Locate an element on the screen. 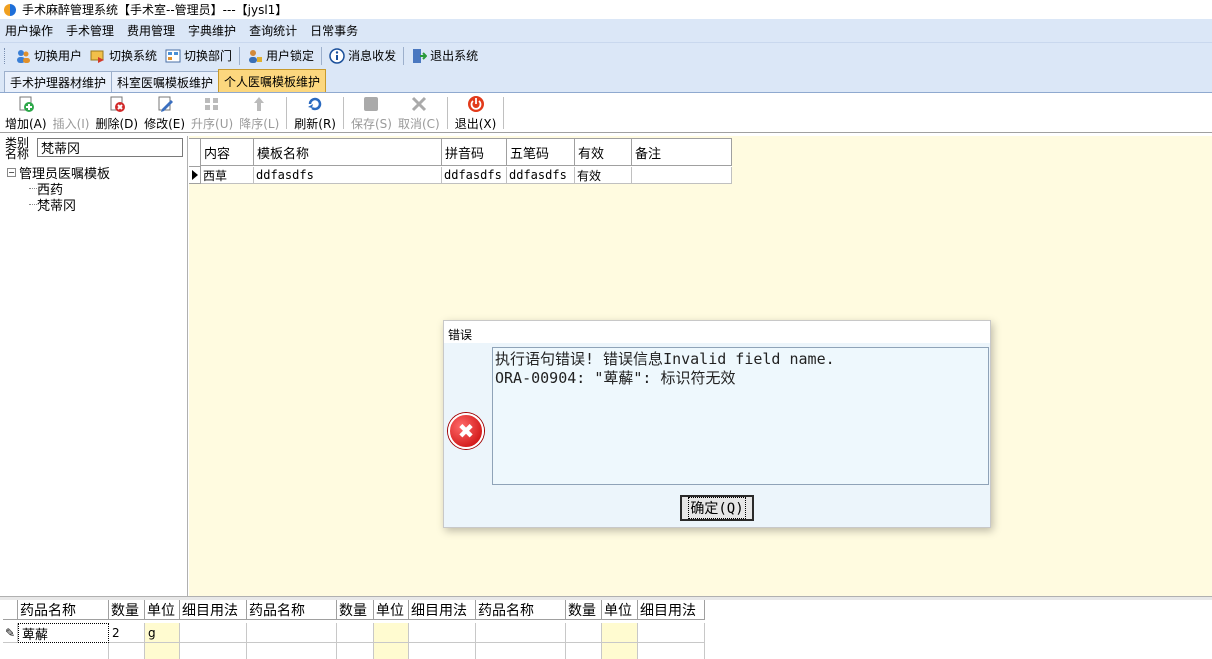 The image size is (1212, 659). template-grid-header: 内容 模板名称 拼音码 五笔码 有效 备注 is located at coordinates (460, 152).